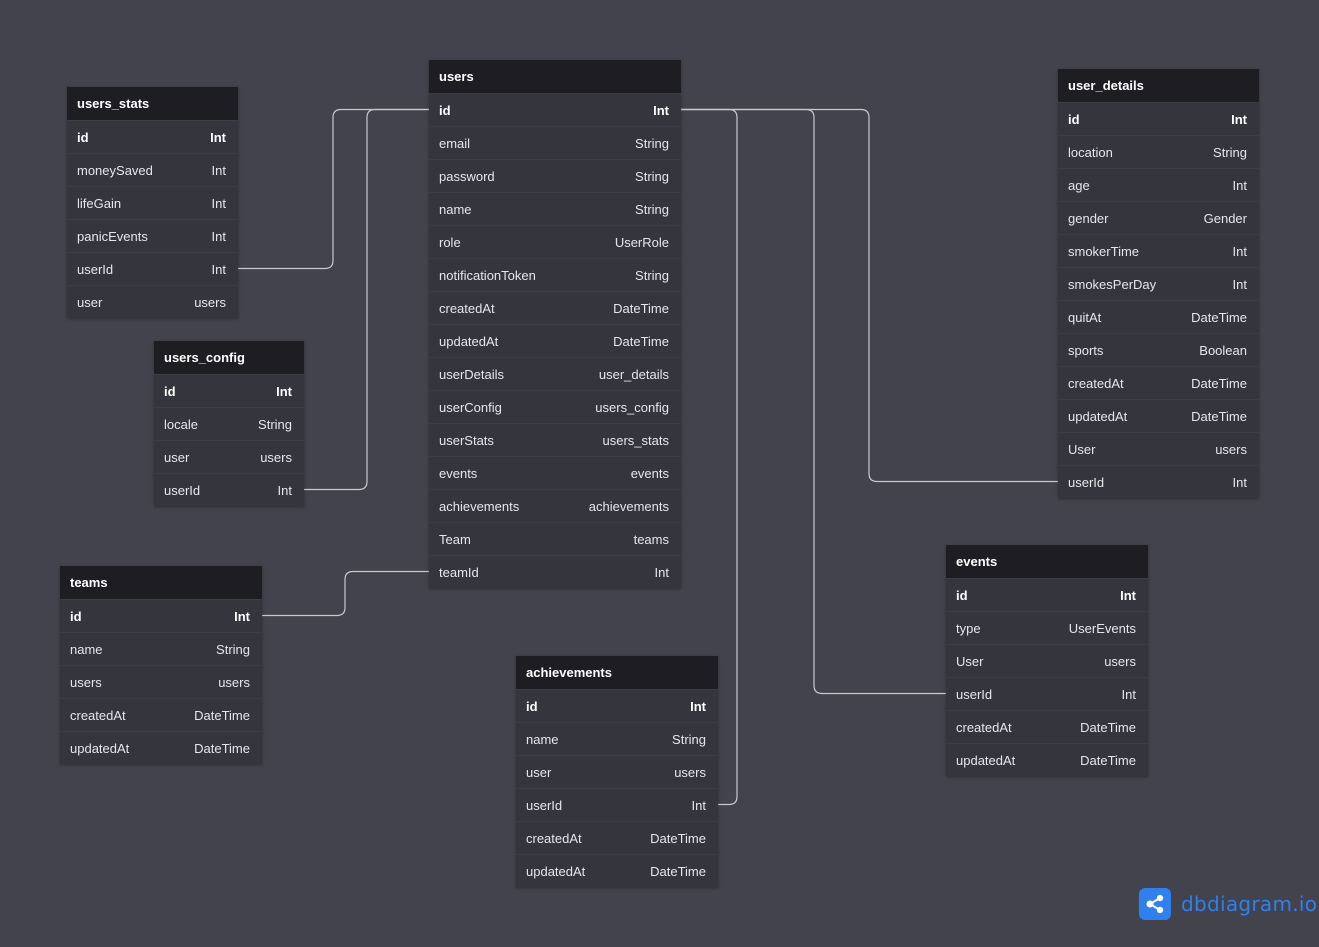 The width and height of the screenshot is (1319, 947). Describe the element at coordinates (115, 170) in the screenshot. I see `field-name: moneySaved` at that location.